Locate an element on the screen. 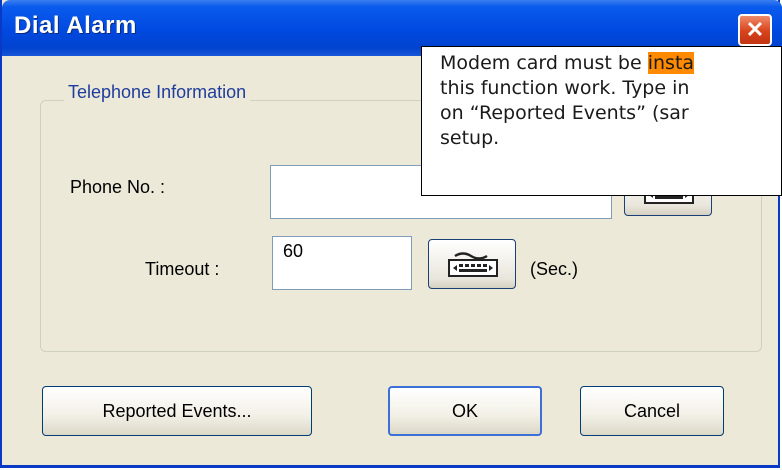 The width and height of the screenshot is (782, 470). callout-highlight: insta is located at coordinates (671, 63).